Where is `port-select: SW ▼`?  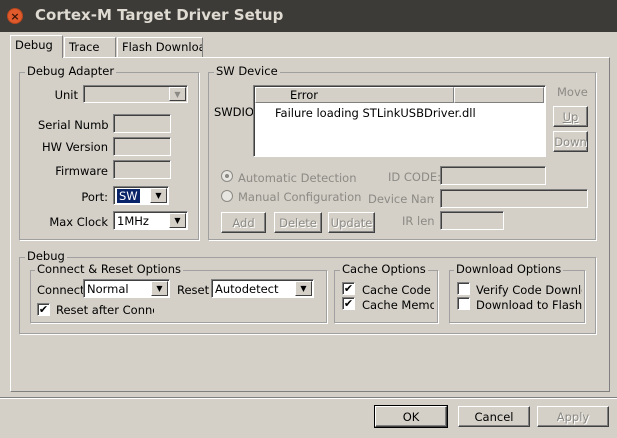 port-select: SW ▼ is located at coordinates (141, 195).